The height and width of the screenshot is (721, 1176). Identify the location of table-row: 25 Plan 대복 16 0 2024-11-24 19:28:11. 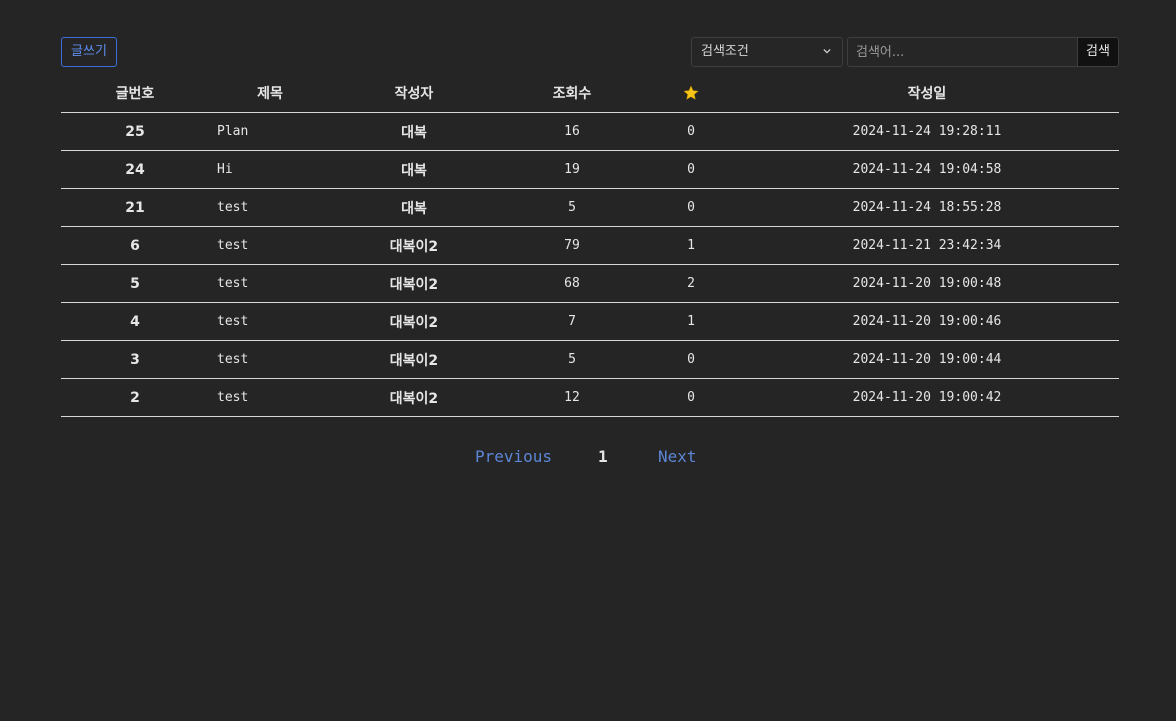
(590, 131).